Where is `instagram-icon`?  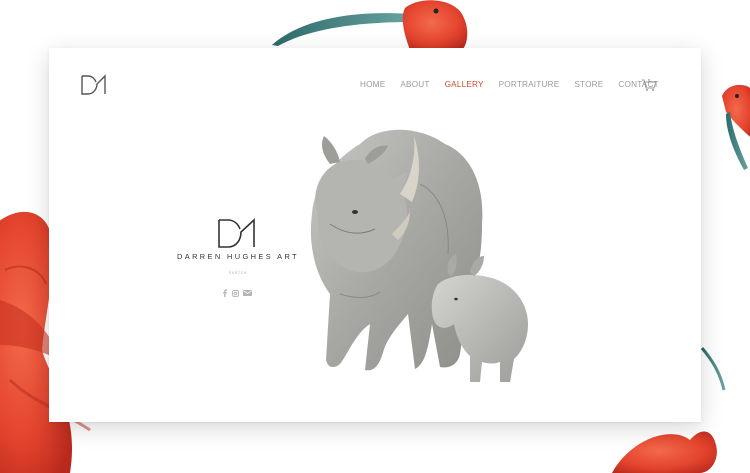
instagram-icon is located at coordinates (235, 293).